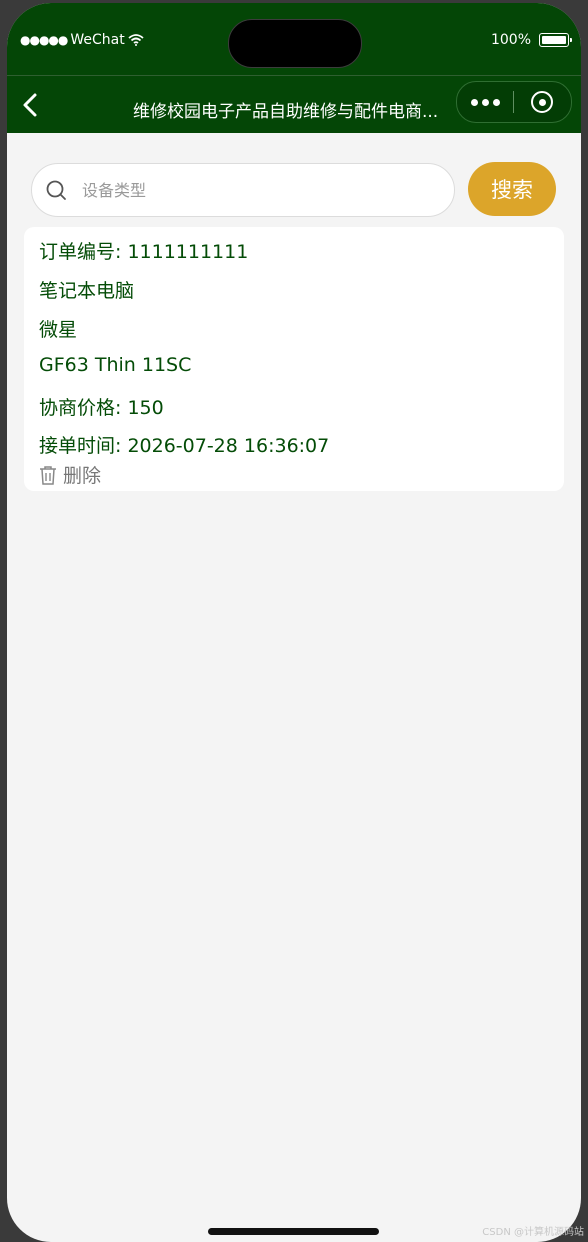 This screenshot has width=588, height=1242. Describe the element at coordinates (144, 252) in the screenshot. I see `order-number: 订单编号: 1111111111` at that location.